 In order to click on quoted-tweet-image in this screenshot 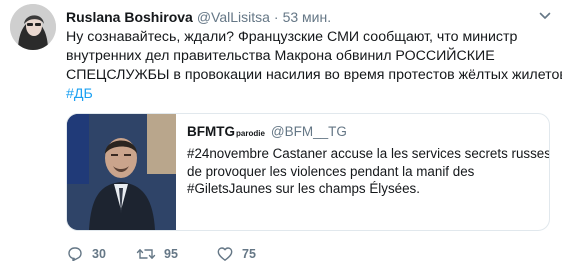, I will do `click(121, 172)`.